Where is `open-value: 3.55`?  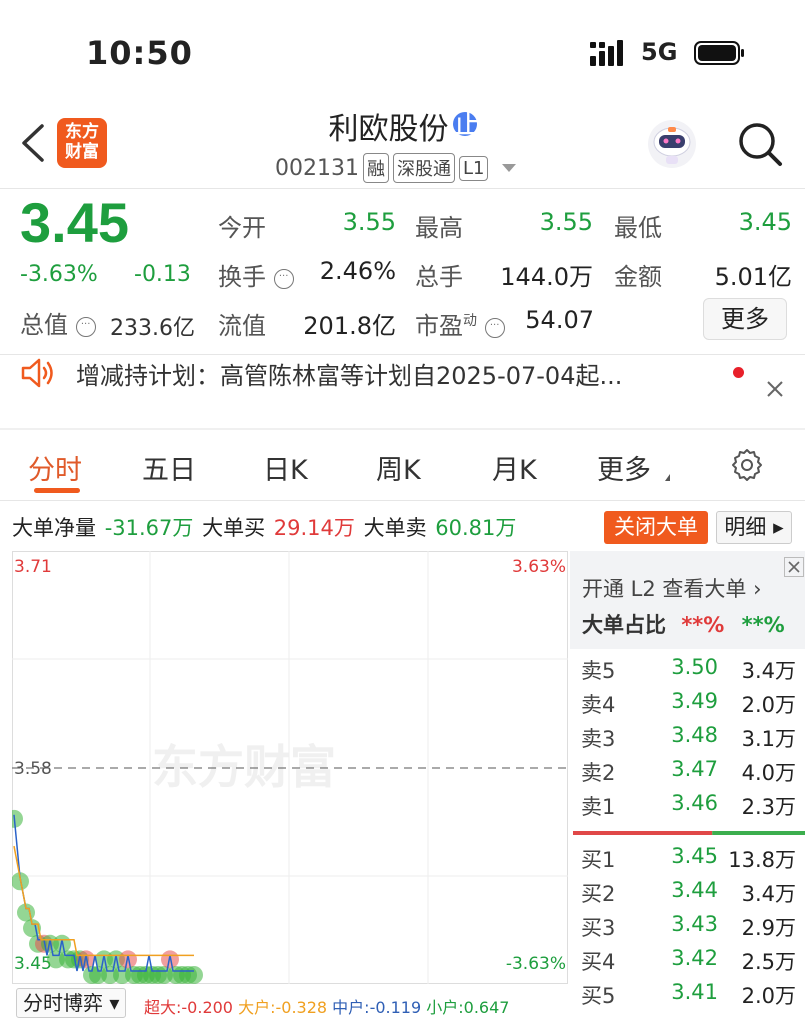
open-value: 3.55 is located at coordinates (369, 222).